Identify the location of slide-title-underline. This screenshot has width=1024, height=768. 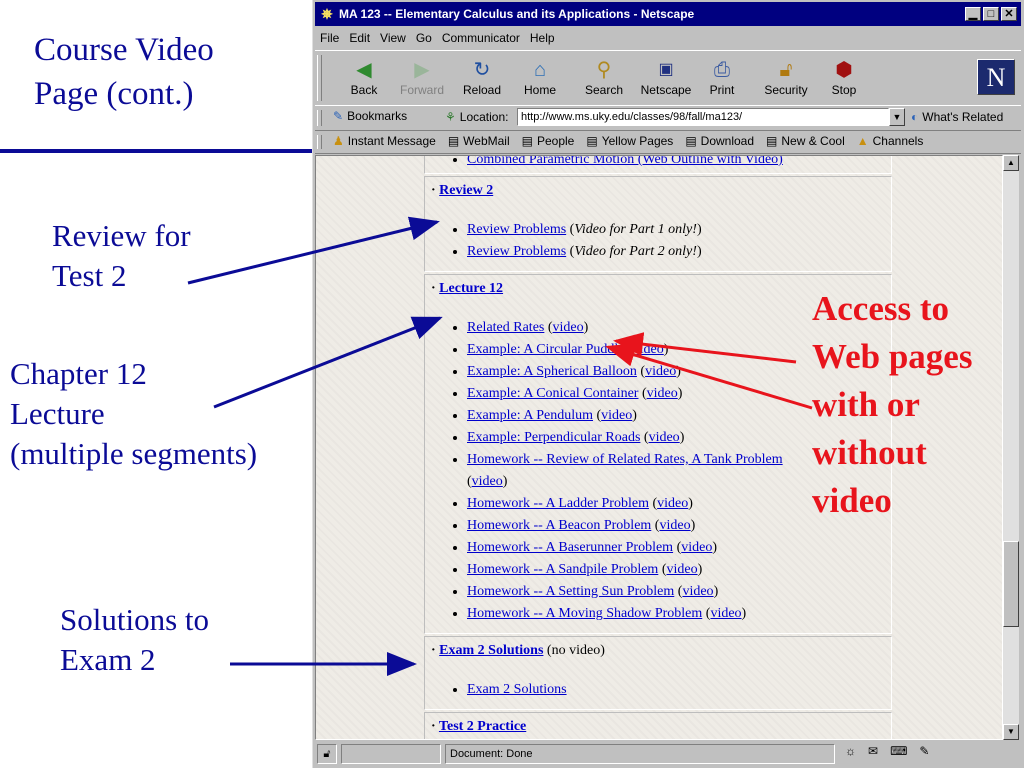
(156, 151).